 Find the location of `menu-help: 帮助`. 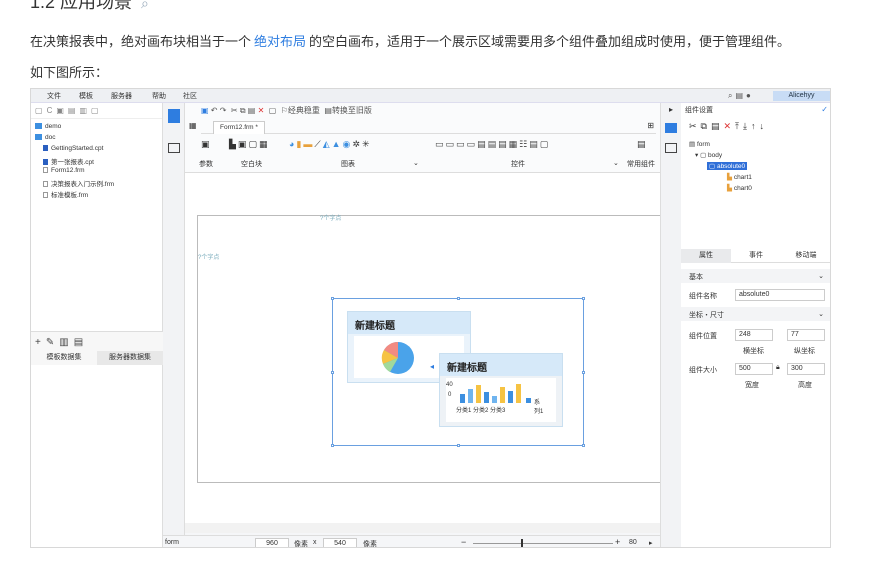

menu-help: 帮助 is located at coordinates (159, 96).